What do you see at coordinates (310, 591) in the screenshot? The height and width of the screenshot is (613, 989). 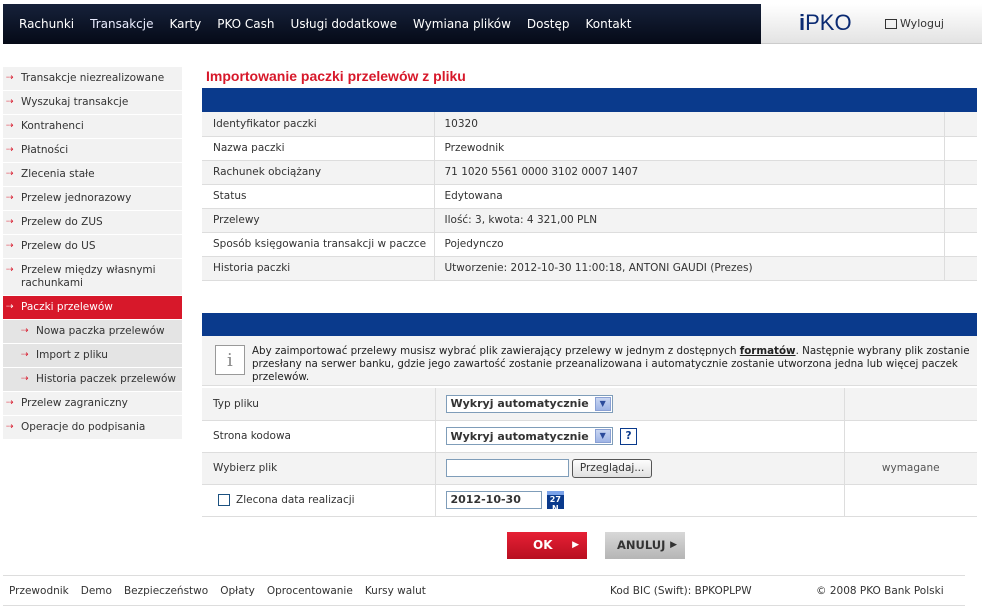 I see `footer-link-oprocentowanie: Oprocentowanie` at bounding box center [310, 591].